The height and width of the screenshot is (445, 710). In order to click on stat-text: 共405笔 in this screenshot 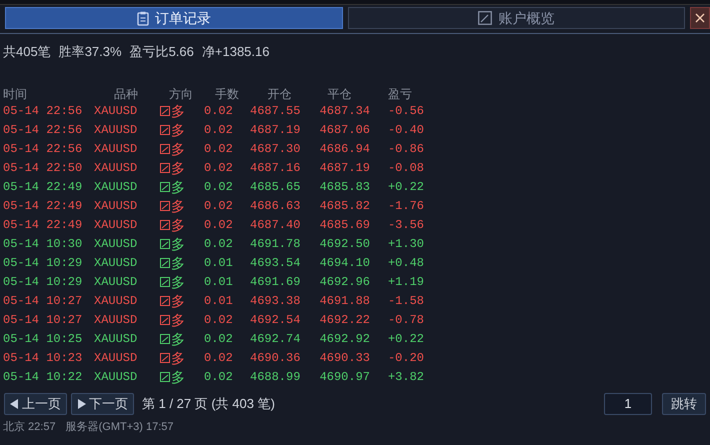, I will do `click(27, 52)`.